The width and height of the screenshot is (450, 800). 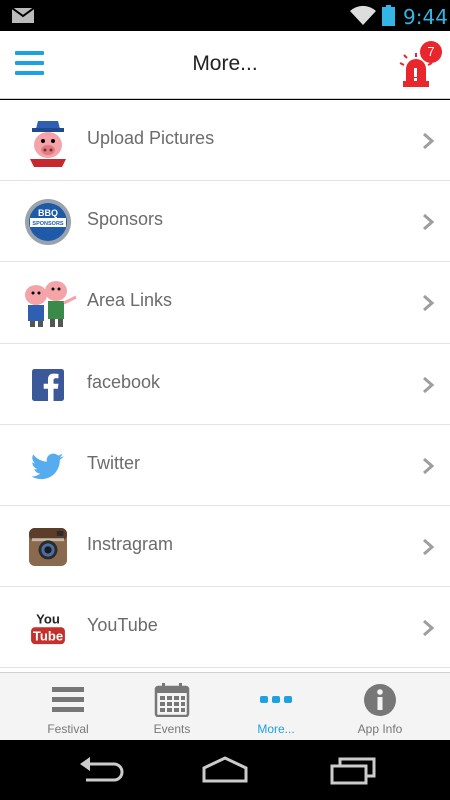 What do you see at coordinates (380, 700) in the screenshot?
I see `info-icon` at bounding box center [380, 700].